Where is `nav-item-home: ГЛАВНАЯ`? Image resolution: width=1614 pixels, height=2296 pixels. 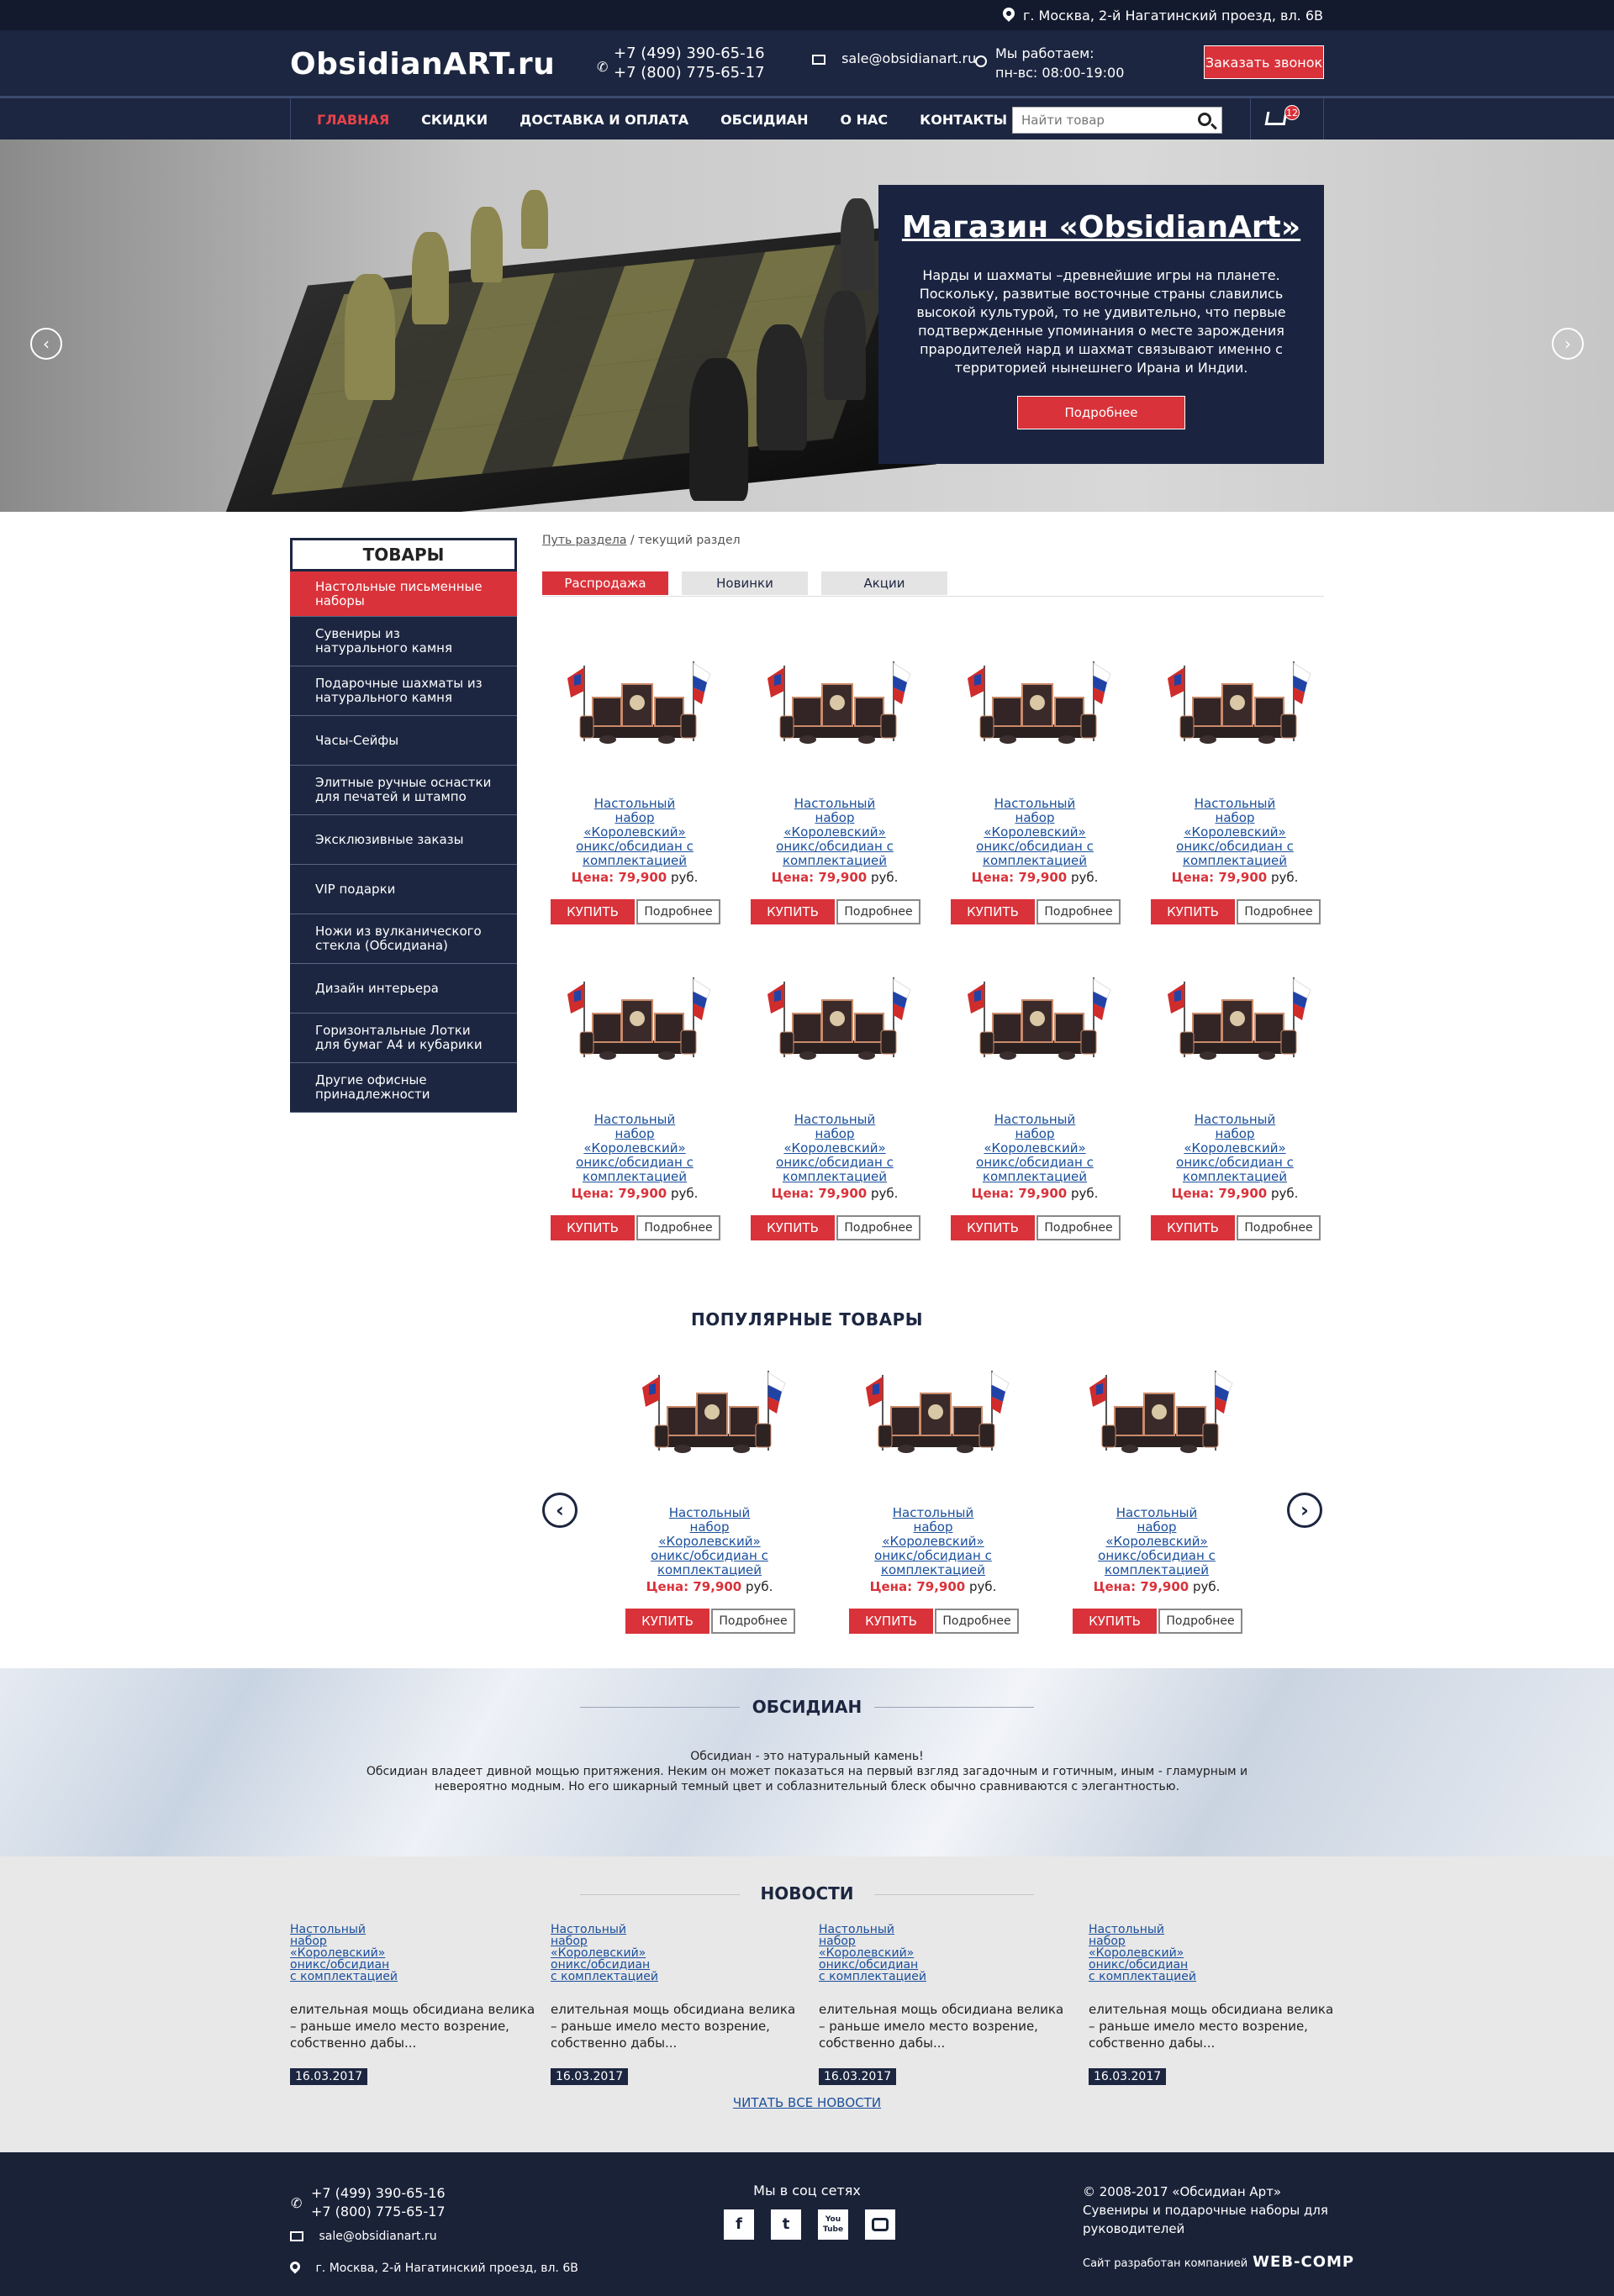
nav-item-home: ГЛАВНАЯ is located at coordinates (353, 120).